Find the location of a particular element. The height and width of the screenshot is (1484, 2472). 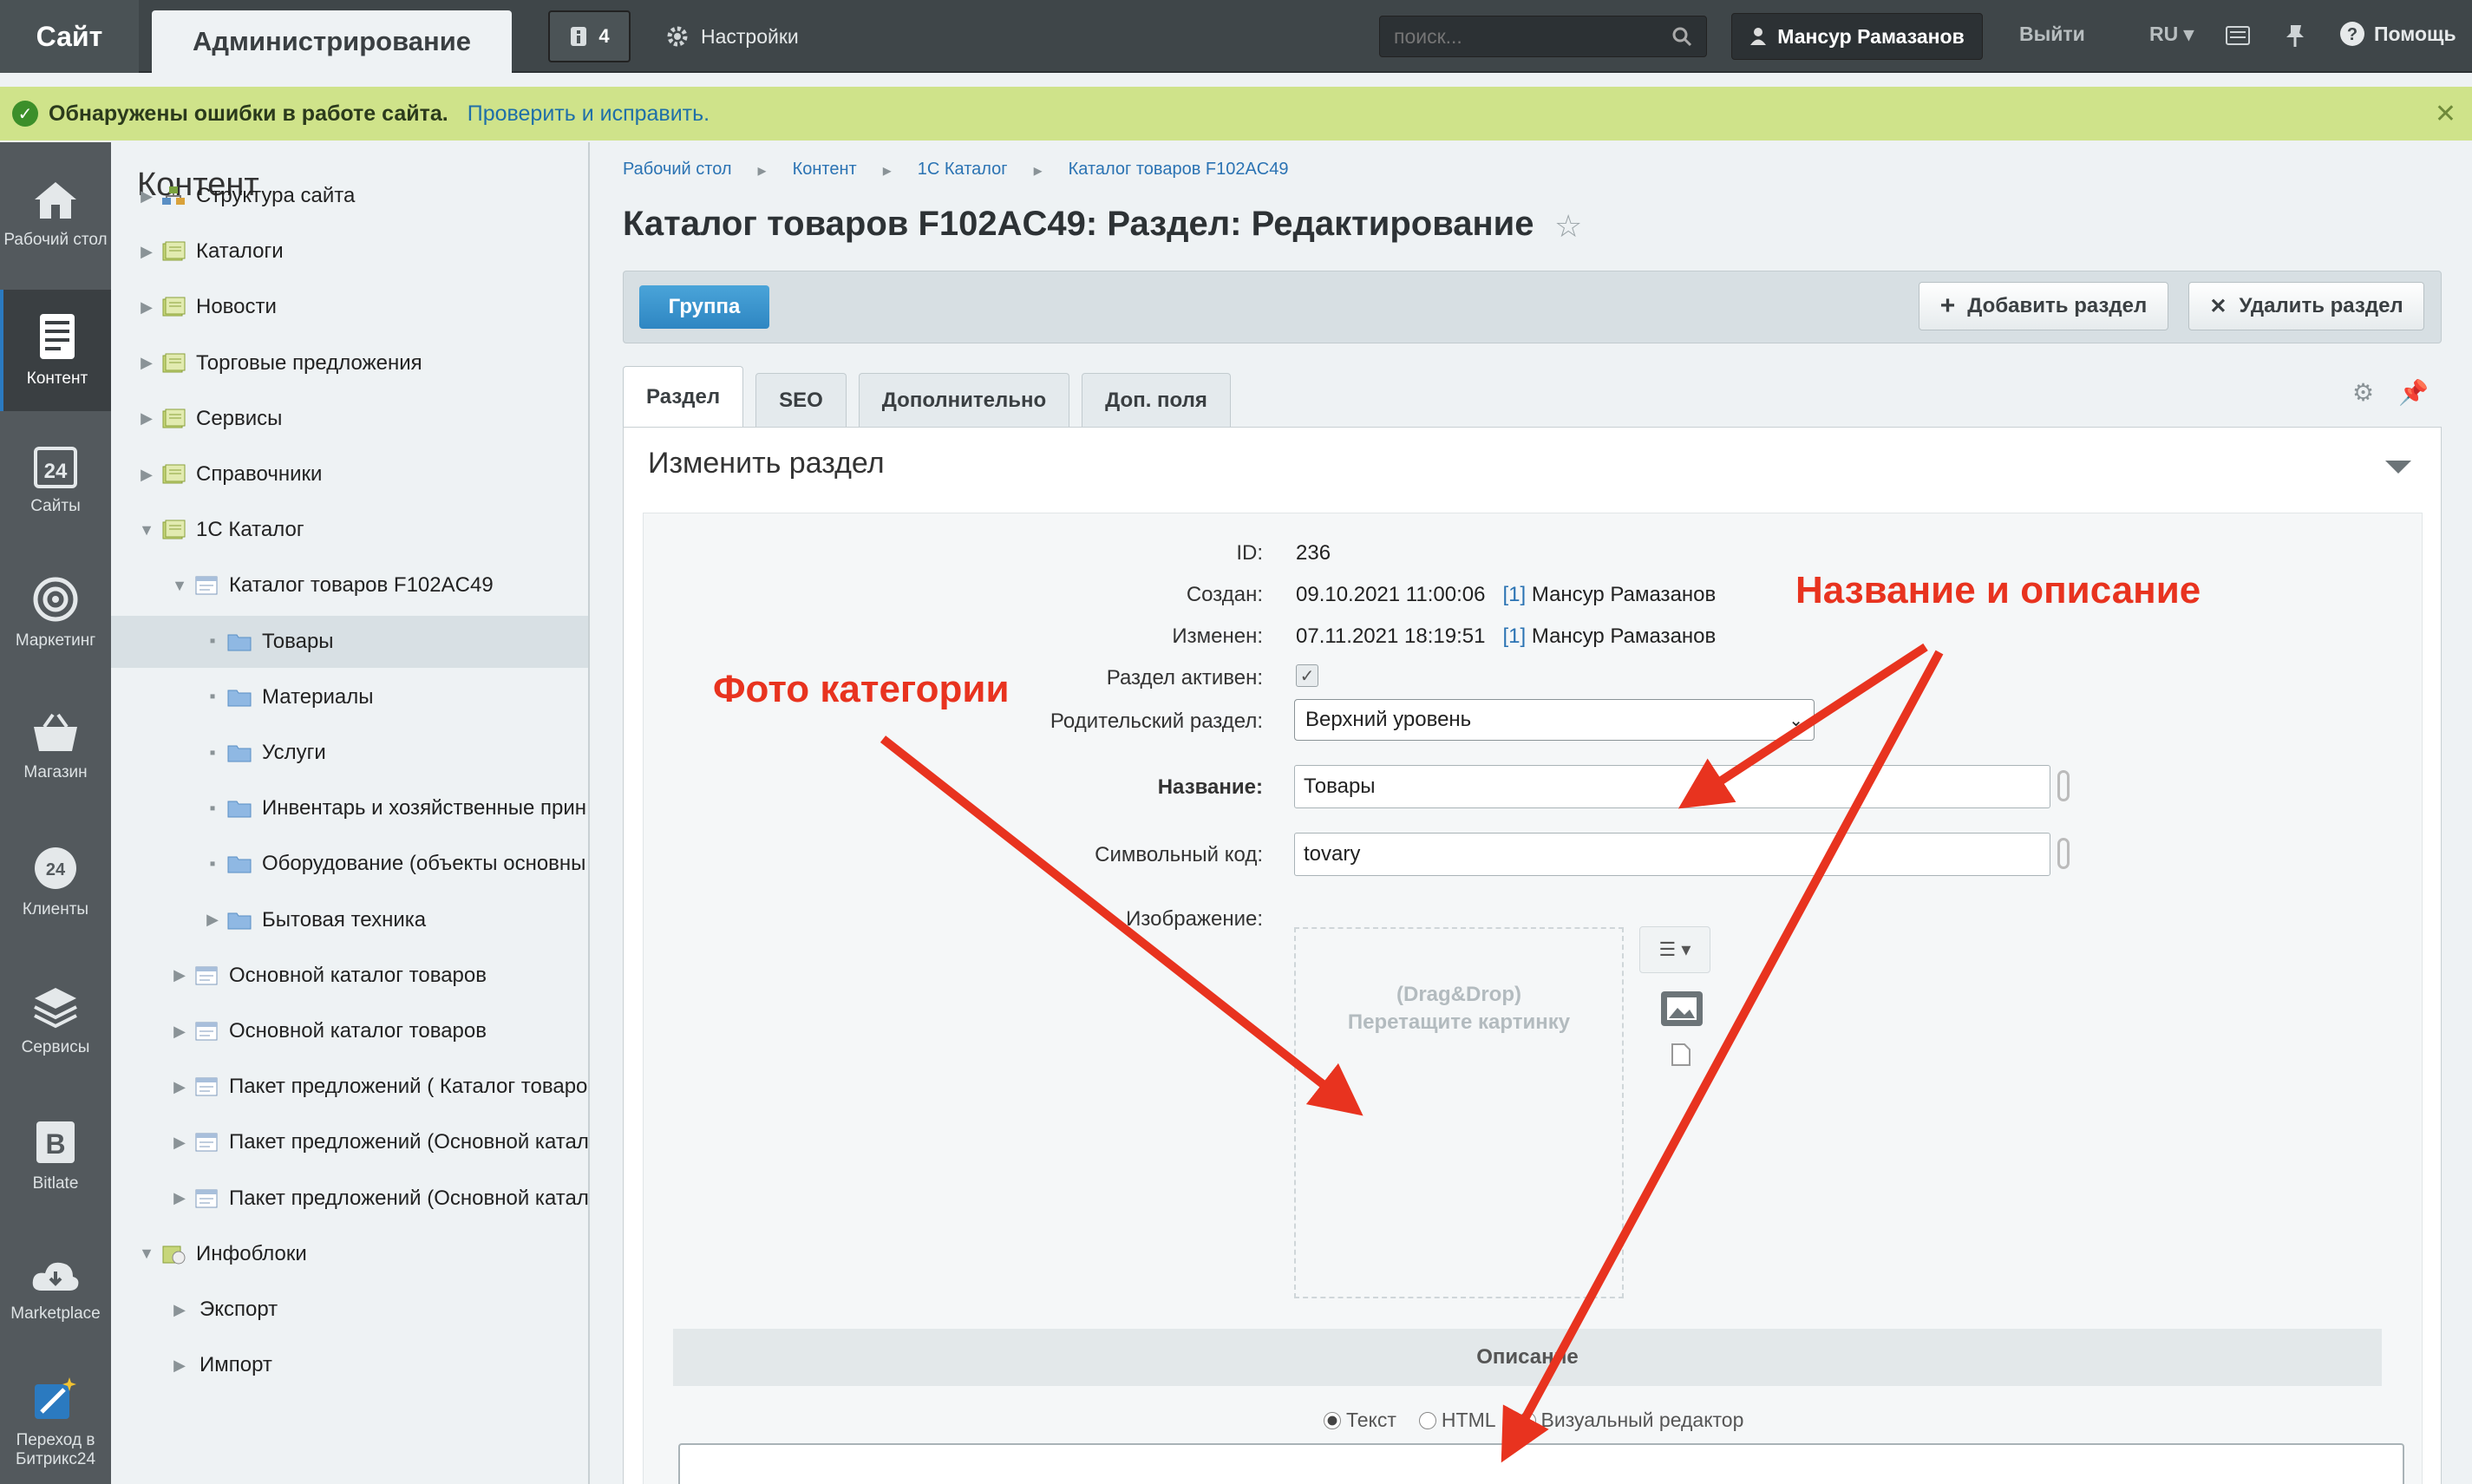

image-menu-button: ☰ ▾ is located at coordinates (1674, 950).